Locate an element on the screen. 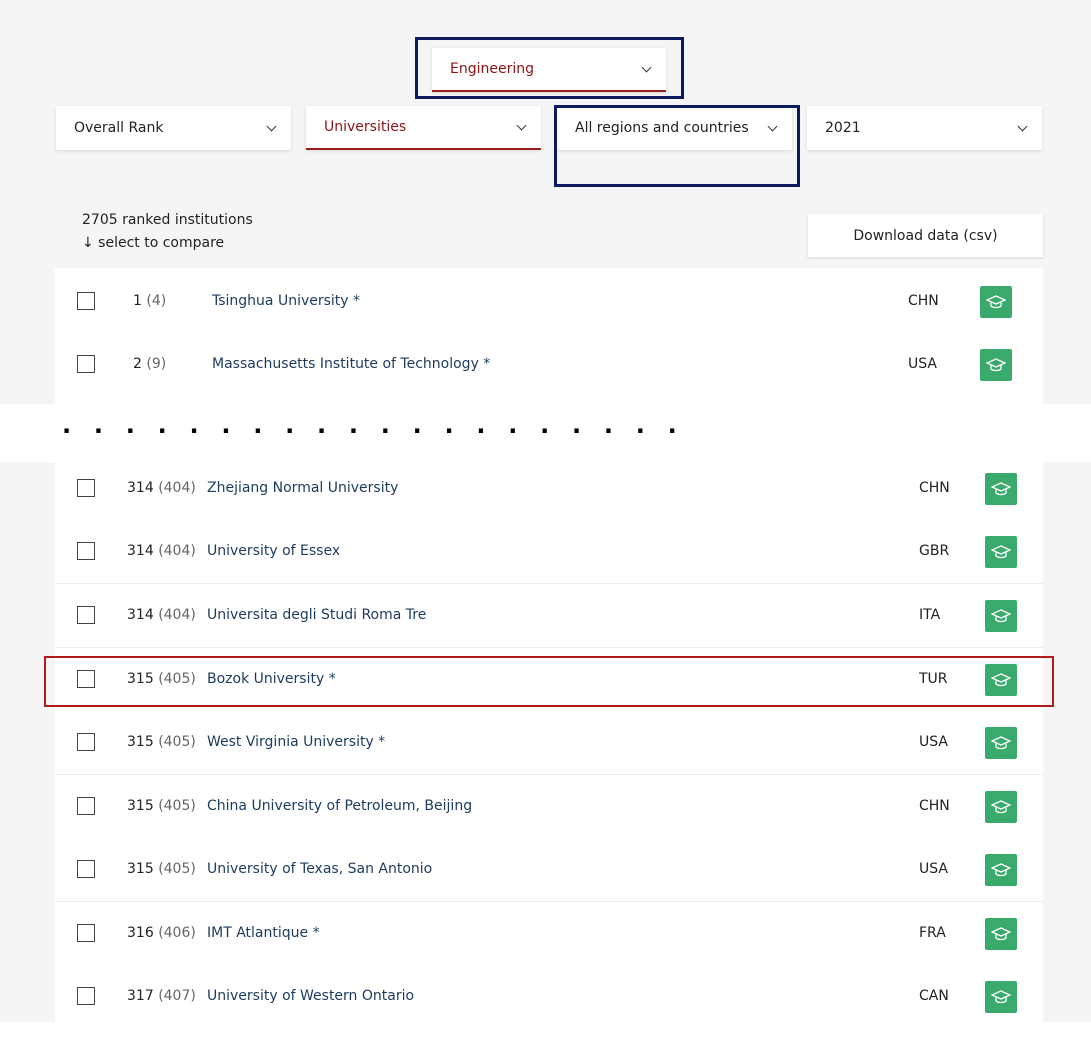 This screenshot has width=1091, height=1054. rank-cell: 314 (404) is located at coordinates (161, 615).